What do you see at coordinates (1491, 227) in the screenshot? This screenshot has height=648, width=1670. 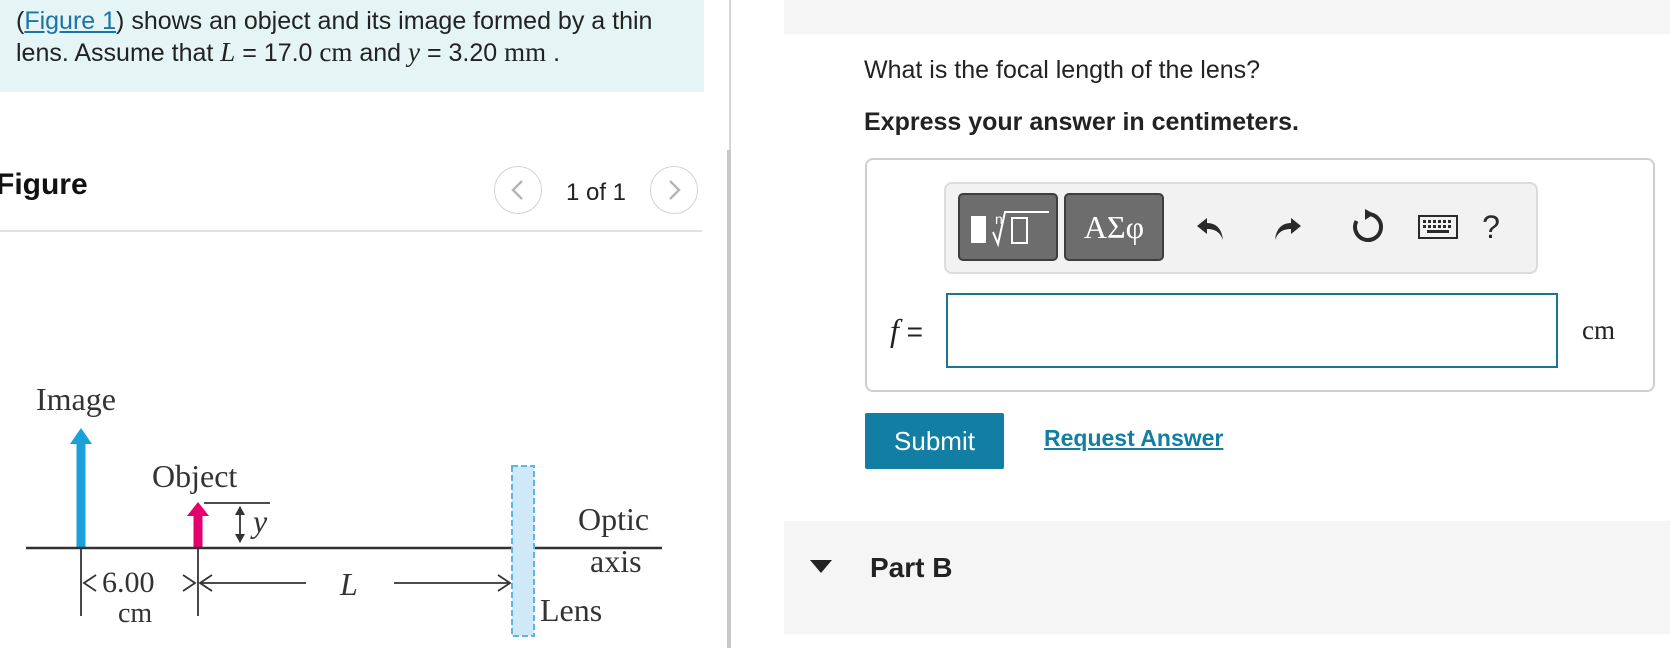 I see `help-button: ?` at bounding box center [1491, 227].